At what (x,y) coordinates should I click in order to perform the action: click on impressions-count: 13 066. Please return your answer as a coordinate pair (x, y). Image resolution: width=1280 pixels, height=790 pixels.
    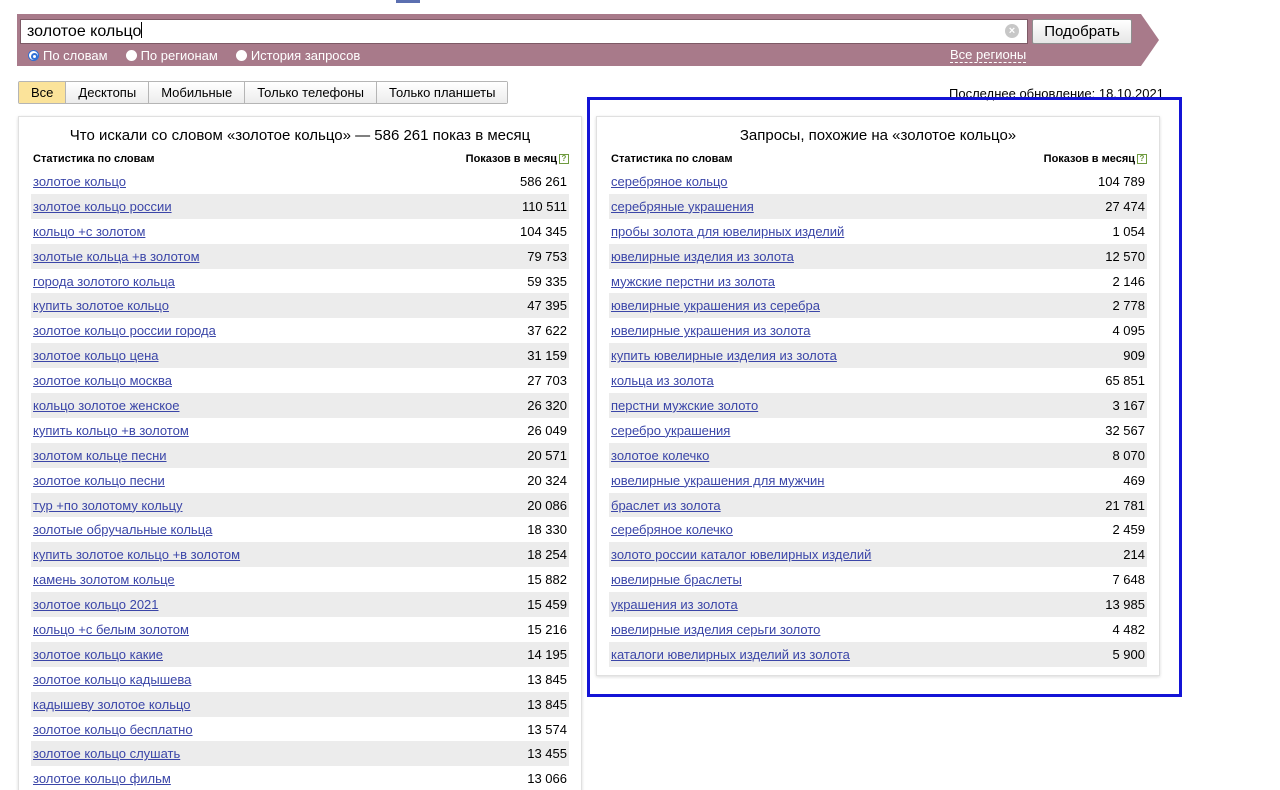
    Looking at the image, I should click on (547, 779).